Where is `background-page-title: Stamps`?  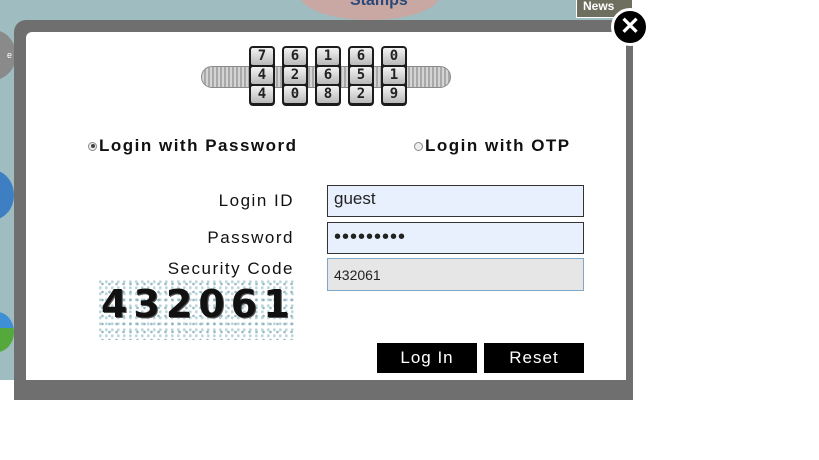 background-page-title: Stamps is located at coordinates (379, 4).